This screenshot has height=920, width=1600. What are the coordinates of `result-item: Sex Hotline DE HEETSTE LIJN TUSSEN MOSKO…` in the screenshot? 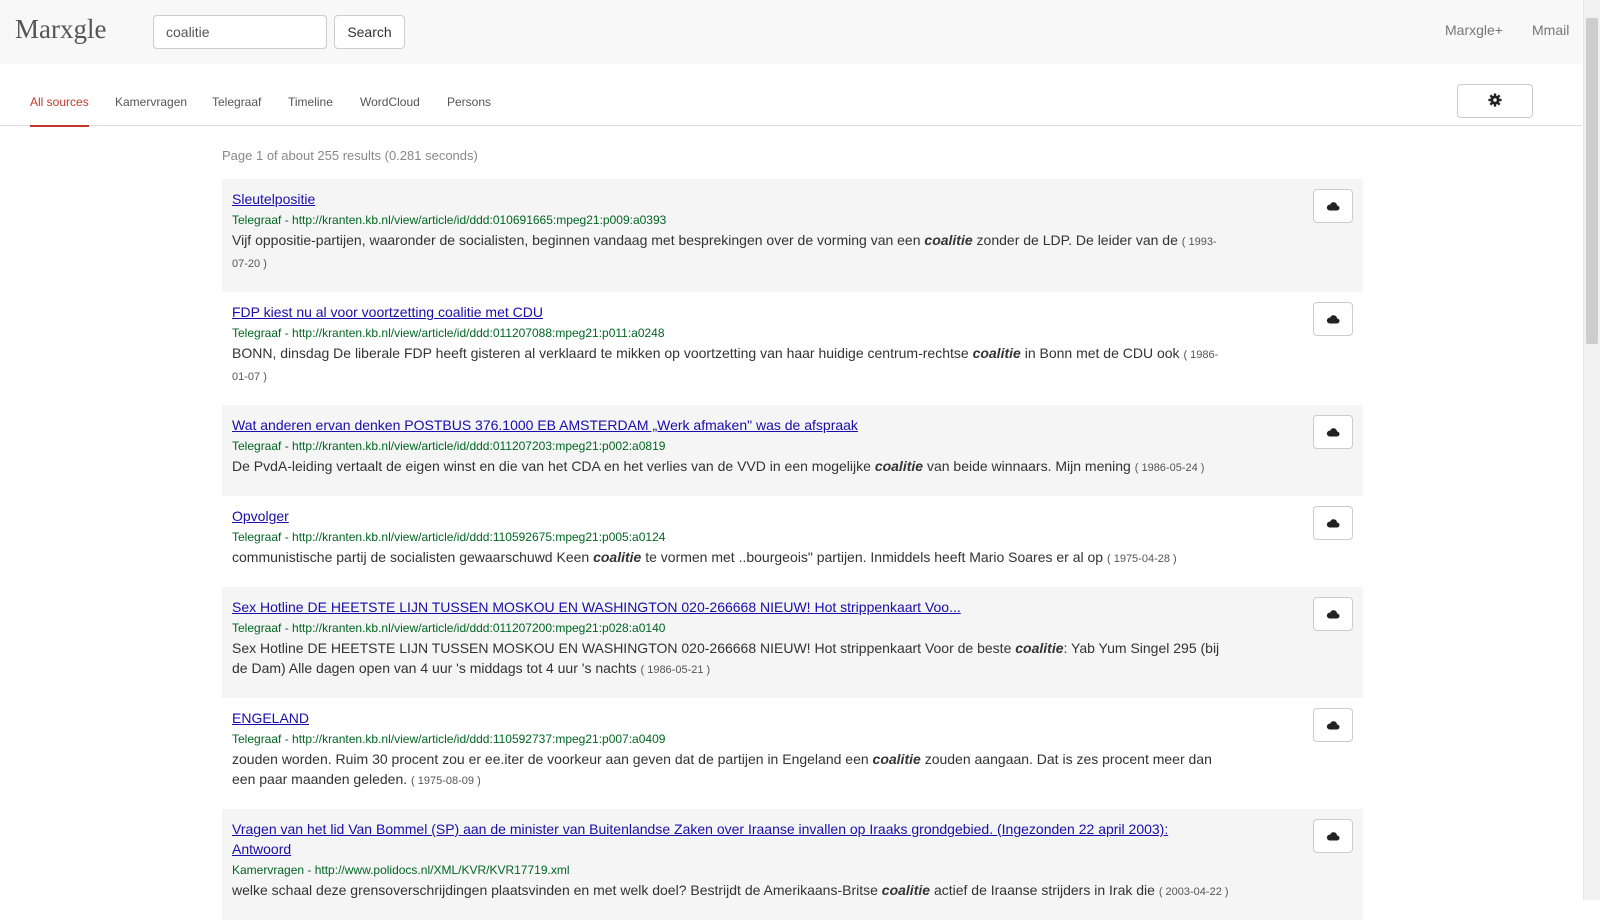 It's located at (792, 642).